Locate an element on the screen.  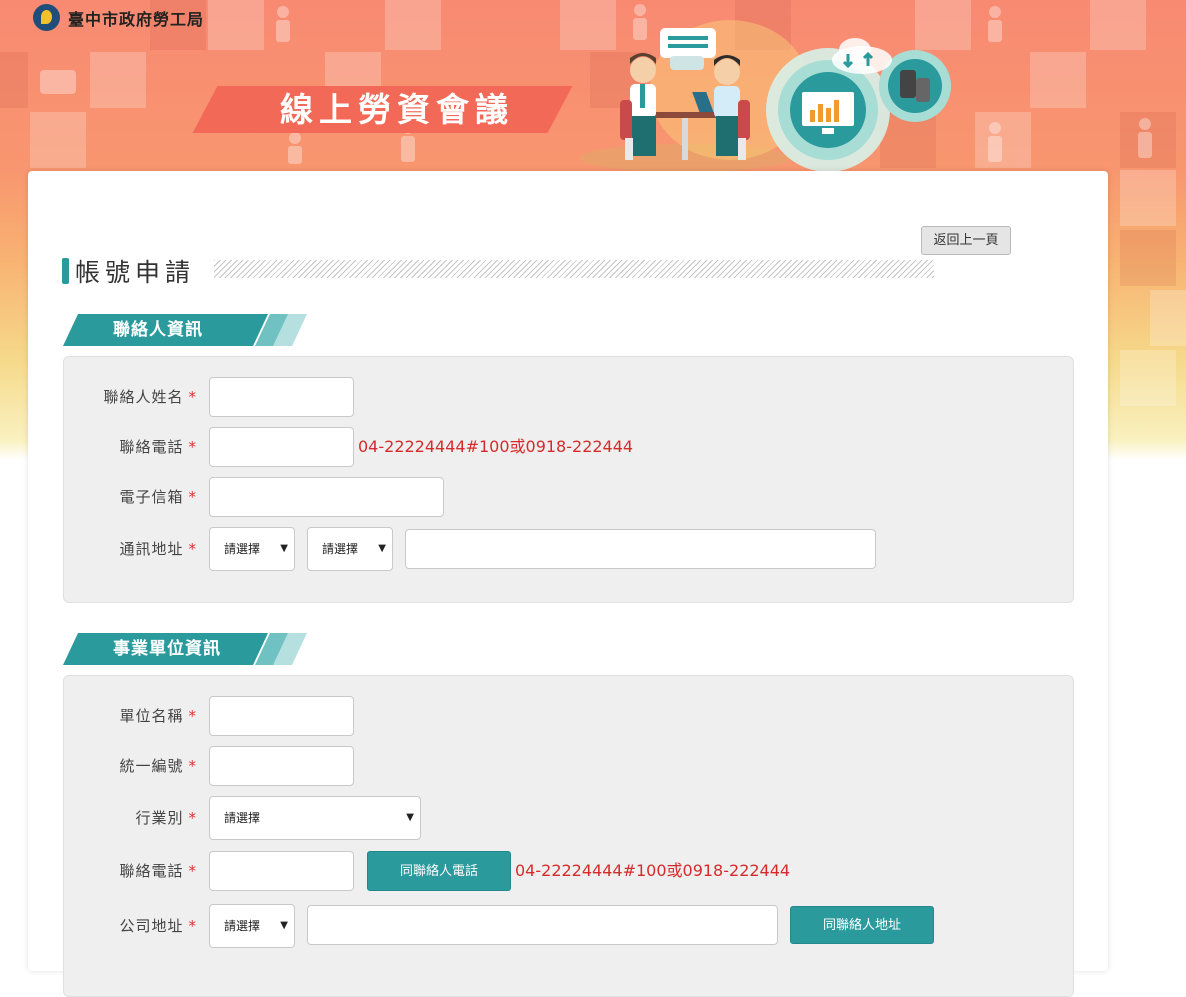
company-address-label: 公司地址 * is located at coordinates (130, 926).